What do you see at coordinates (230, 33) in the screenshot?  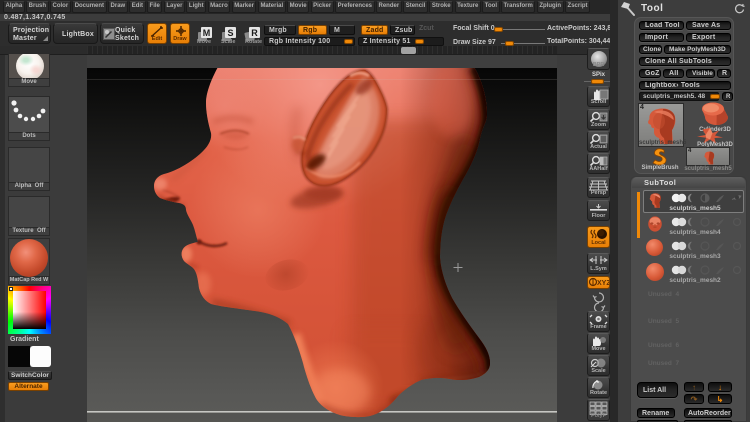 I see `svg-text: S` at bounding box center [230, 33].